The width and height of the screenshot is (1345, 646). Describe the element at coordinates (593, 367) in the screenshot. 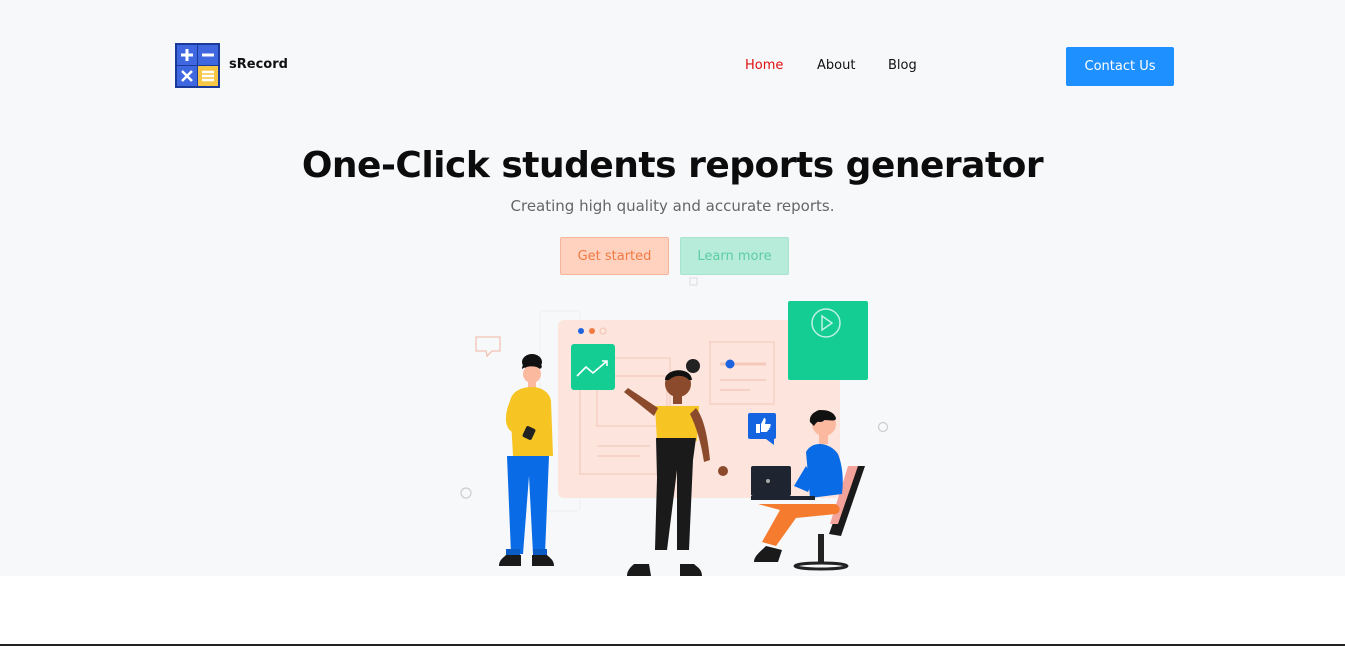

I see `trend-chart-icon` at that location.